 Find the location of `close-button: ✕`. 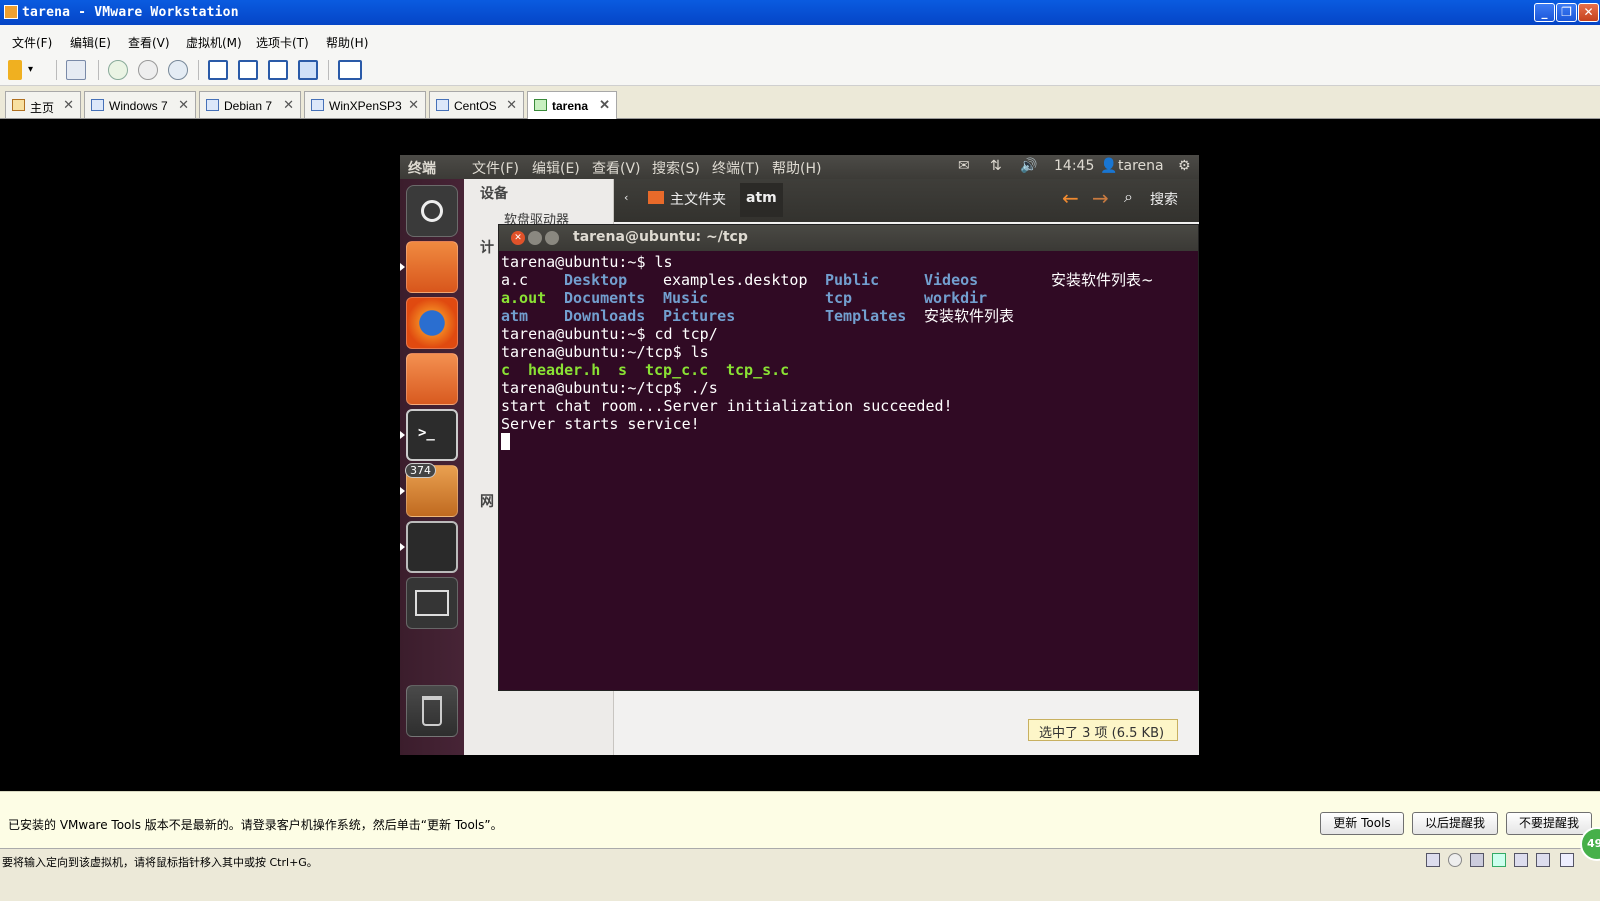

close-button: ✕ is located at coordinates (1588, 12).